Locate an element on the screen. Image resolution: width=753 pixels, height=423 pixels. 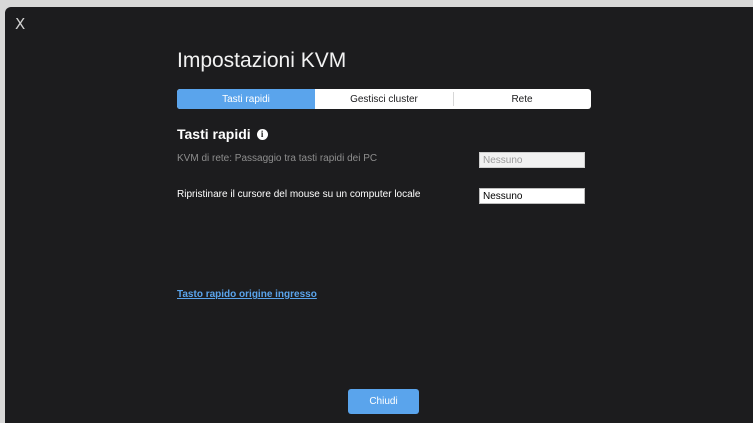
tab-hotkeys: Tasti rapidi is located at coordinates (246, 99).